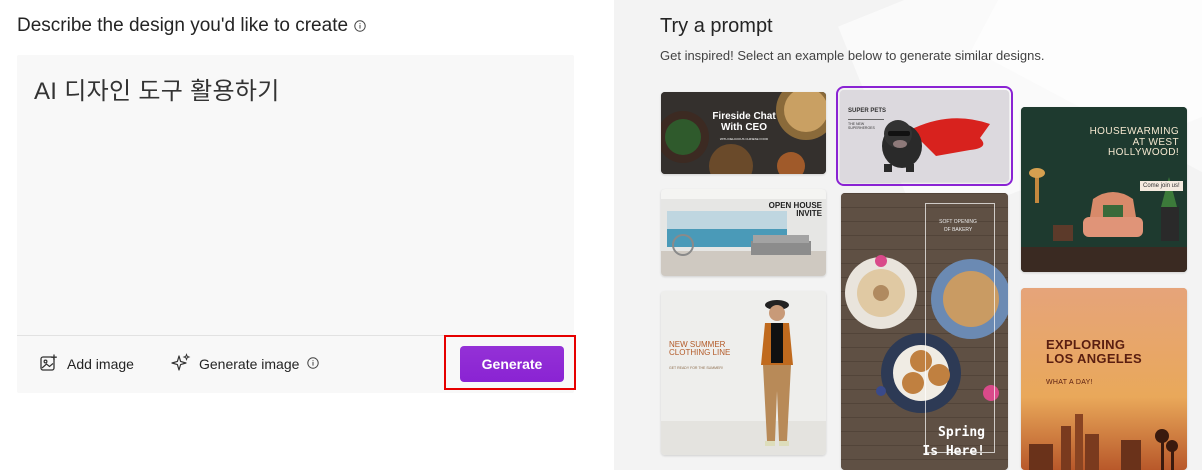 The width and height of the screenshot is (1202, 470). I want to click on generate-button: Generate, so click(512, 364).